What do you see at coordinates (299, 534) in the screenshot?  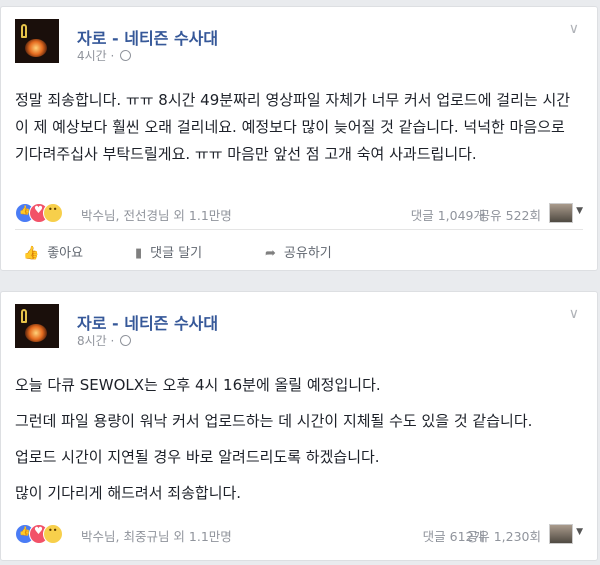 I see `reaction-bar: 박수님, 최중규님 외 1.1만명 댓글 612개 공유 1,230회 ▼` at bounding box center [299, 534].